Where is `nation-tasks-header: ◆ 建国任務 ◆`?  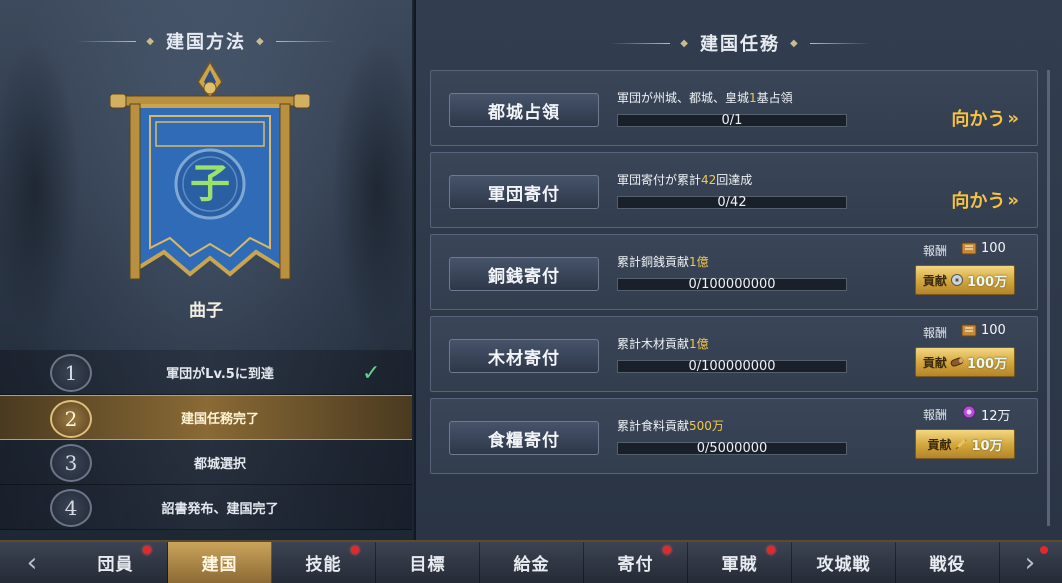 nation-tasks-header: ◆ 建国任務 ◆ is located at coordinates (739, 43).